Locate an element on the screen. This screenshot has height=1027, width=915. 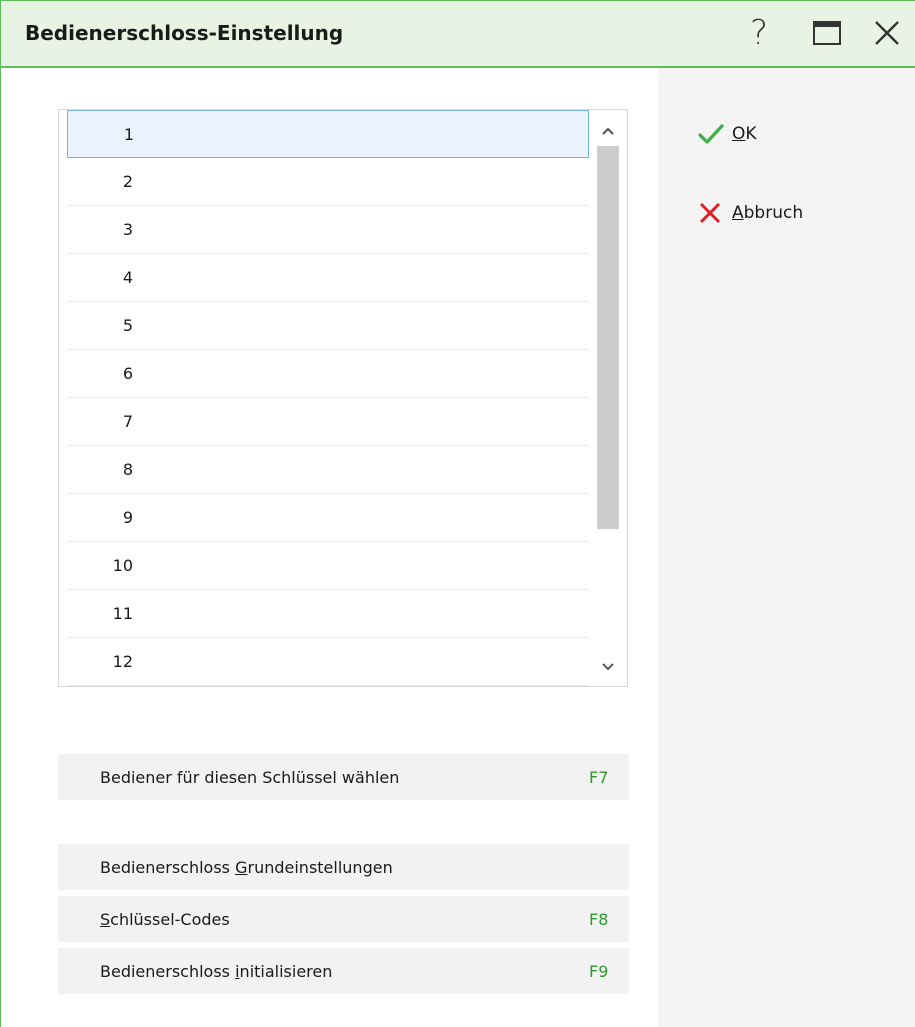
list-item: 2 is located at coordinates (328, 182).